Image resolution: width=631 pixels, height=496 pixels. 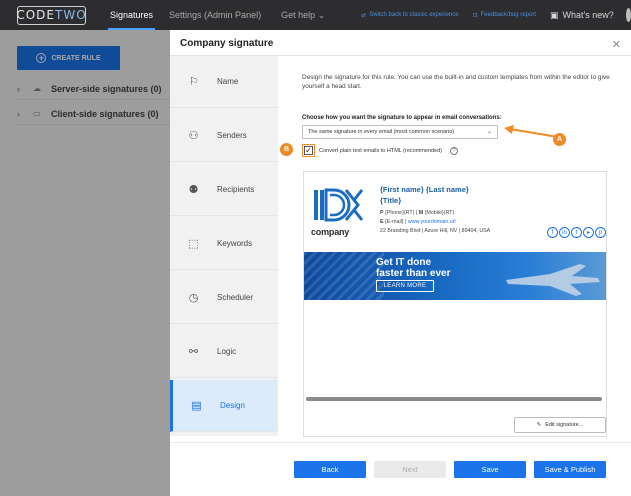 What do you see at coordinates (424, 189) in the screenshot?
I see `signature-name: {First name} {Last name}` at bounding box center [424, 189].